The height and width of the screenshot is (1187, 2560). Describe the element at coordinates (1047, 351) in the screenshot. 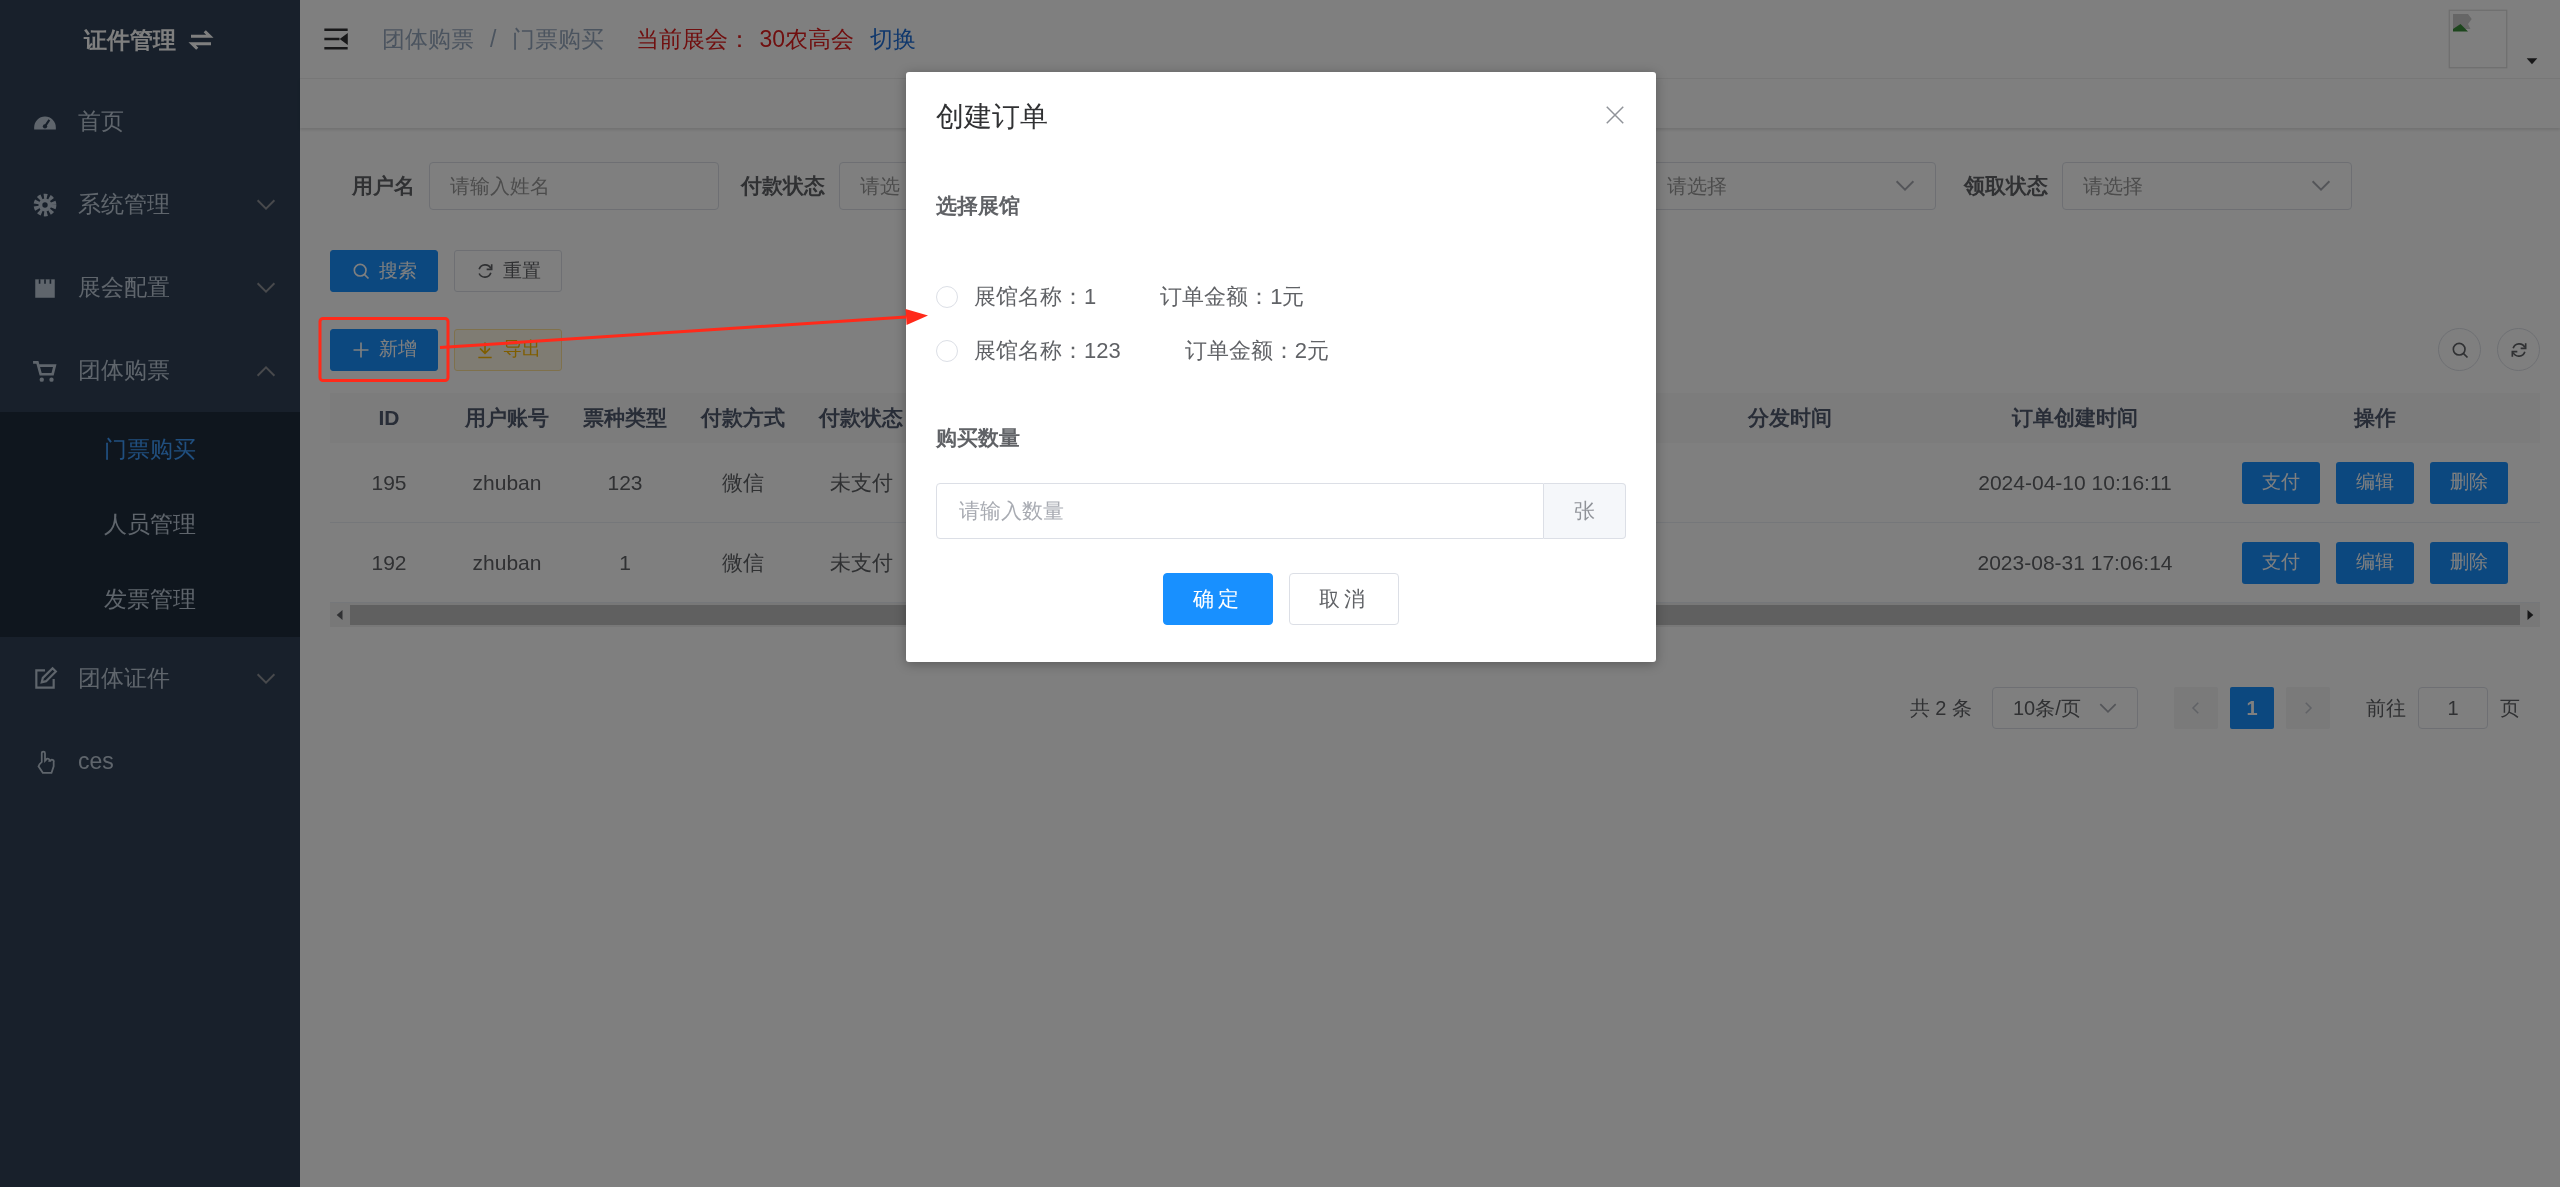

I see `hall-name-text: 展馆名称：123` at that location.